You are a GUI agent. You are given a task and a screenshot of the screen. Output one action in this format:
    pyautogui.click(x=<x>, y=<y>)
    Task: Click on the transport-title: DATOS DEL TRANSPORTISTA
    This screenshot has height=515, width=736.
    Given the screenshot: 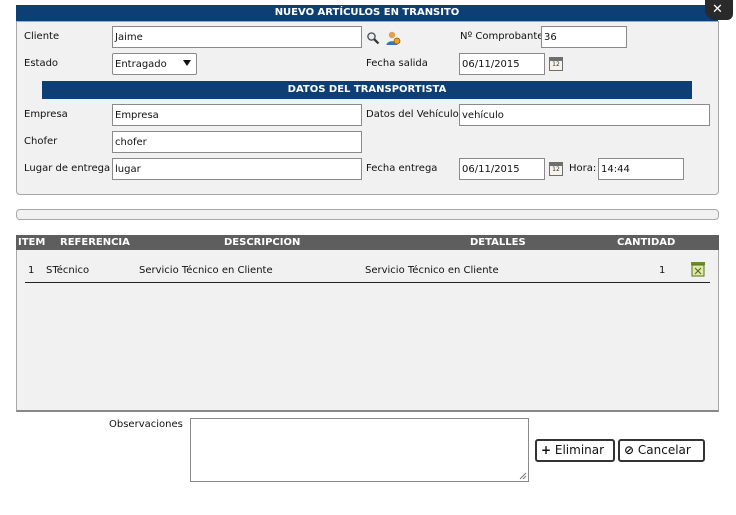 What is the action you would take?
    pyautogui.click(x=367, y=90)
    